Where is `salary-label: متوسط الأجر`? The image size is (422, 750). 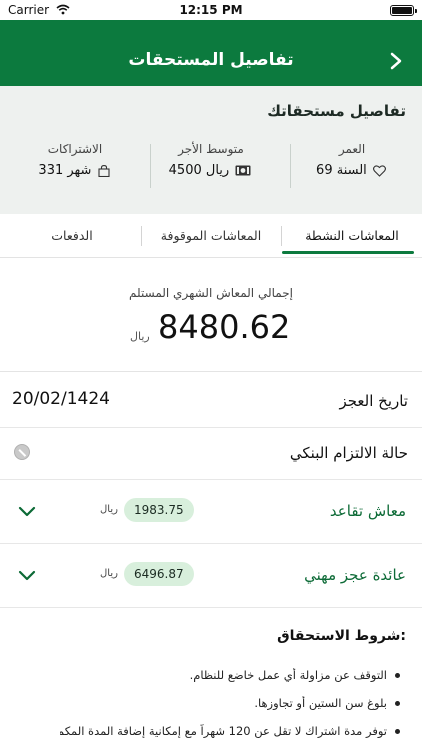
salary-label: متوسط الأجر is located at coordinates (211, 149).